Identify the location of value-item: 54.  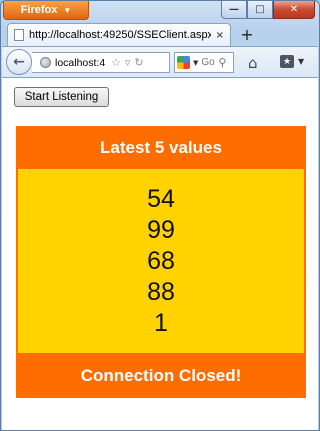
(161, 198).